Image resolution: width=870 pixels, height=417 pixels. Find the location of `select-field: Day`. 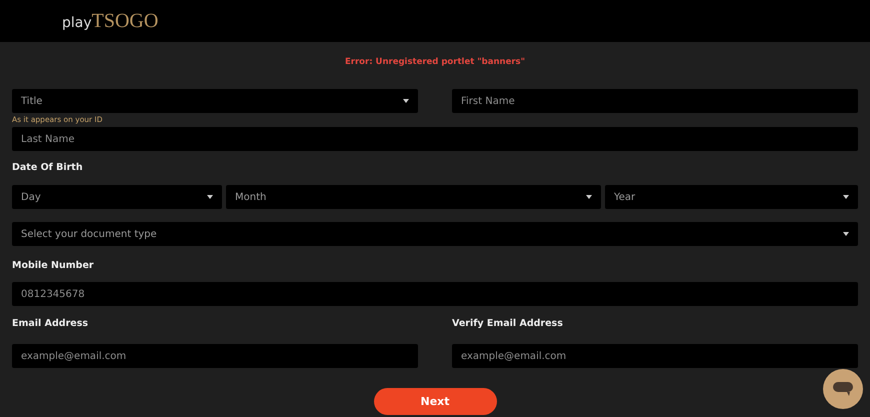

select-field: Day is located at coordinates (117, 197).